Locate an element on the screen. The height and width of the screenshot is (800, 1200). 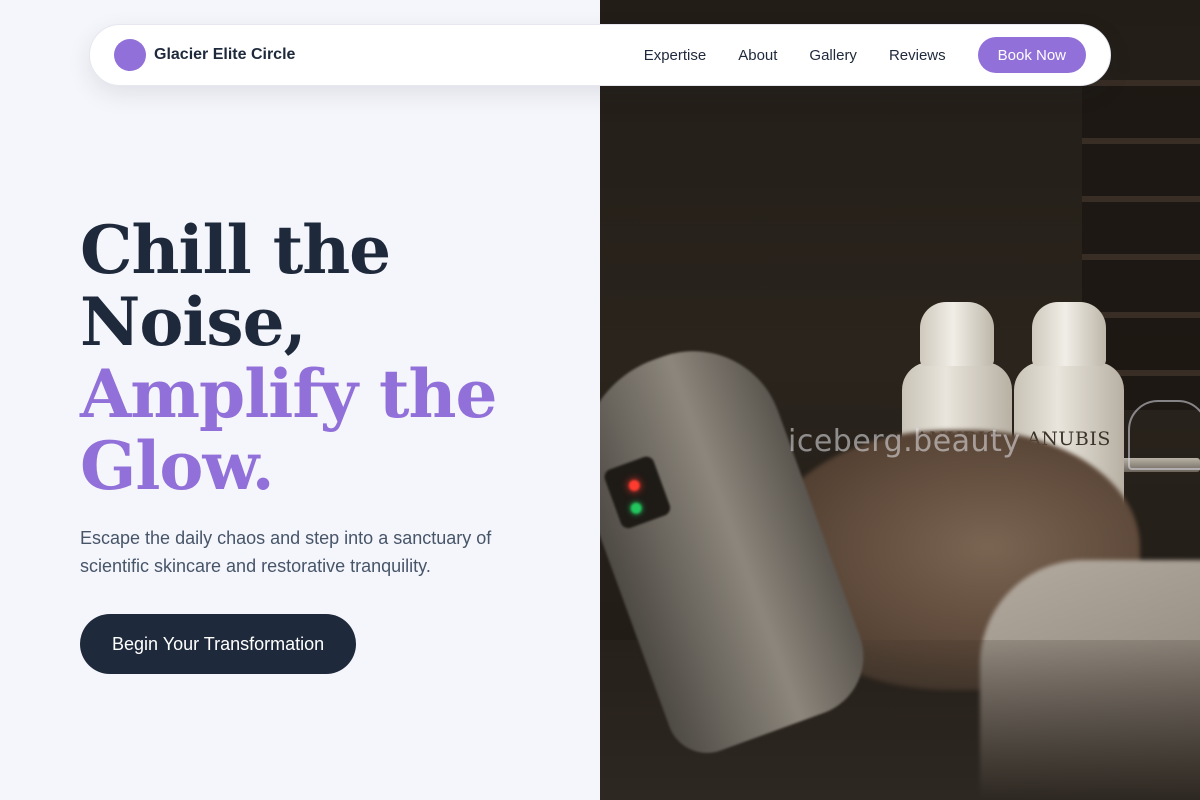
headline-line-2: Noise, is located at coordinates (193, 322).